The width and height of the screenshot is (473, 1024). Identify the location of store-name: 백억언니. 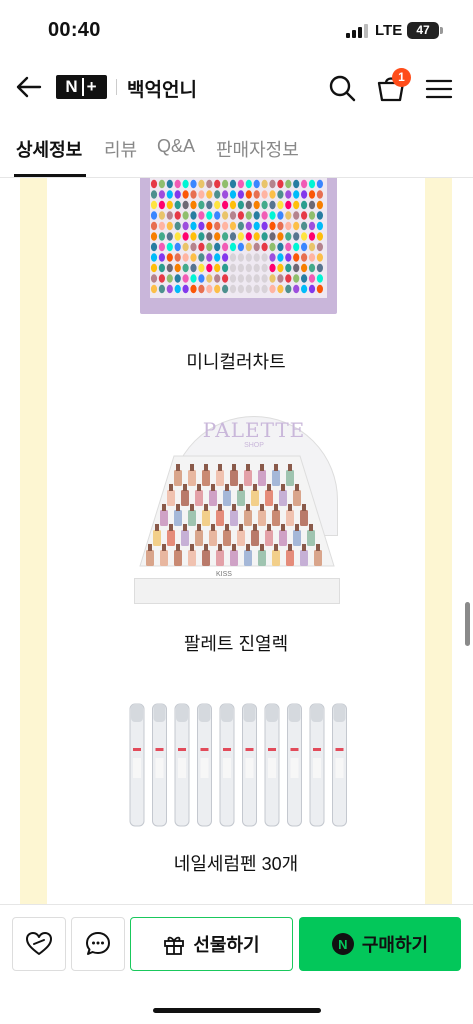
(162, 88).